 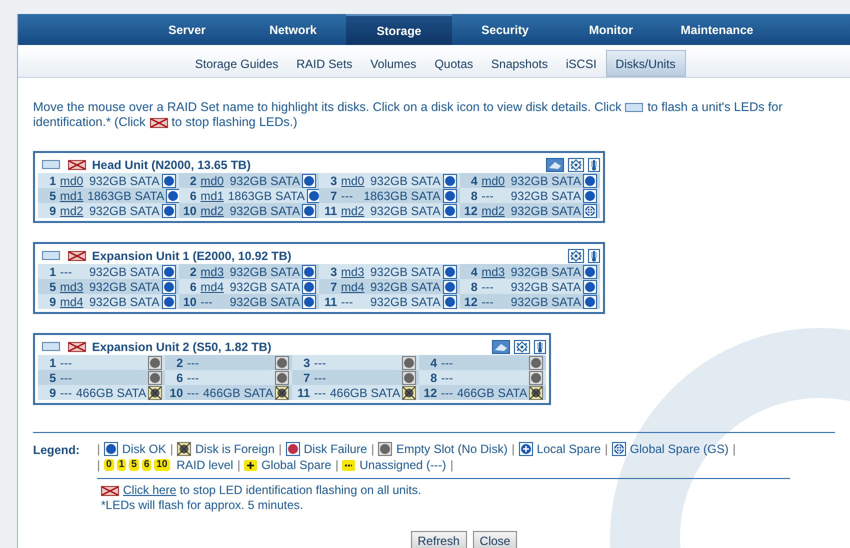 I want to click on nav-tab: Monitor, so click(x=611, y=29).